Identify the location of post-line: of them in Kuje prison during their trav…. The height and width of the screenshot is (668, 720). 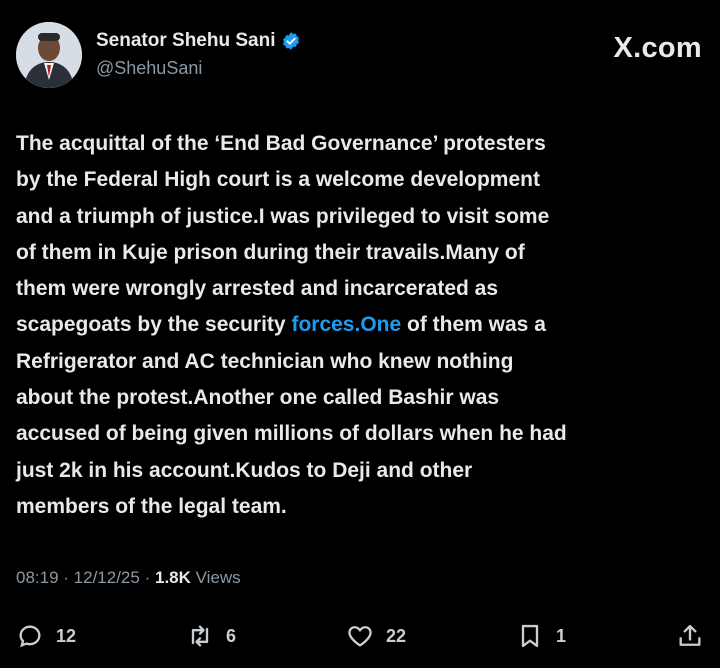
(270, 252).